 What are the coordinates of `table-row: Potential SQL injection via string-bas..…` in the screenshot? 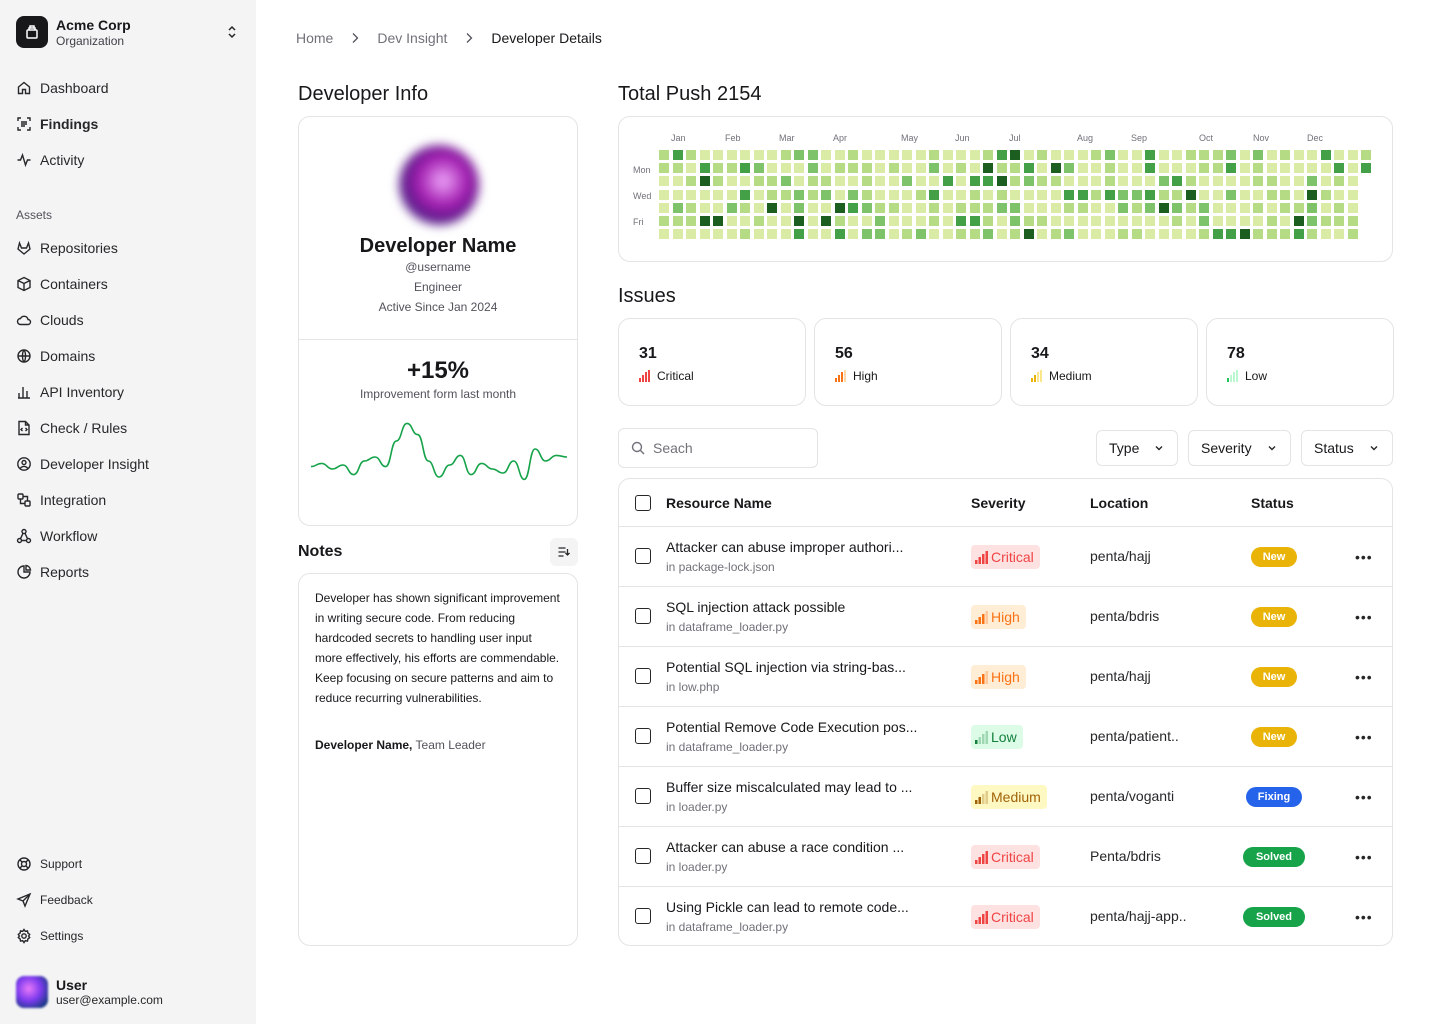 It's located at (1005, 676).